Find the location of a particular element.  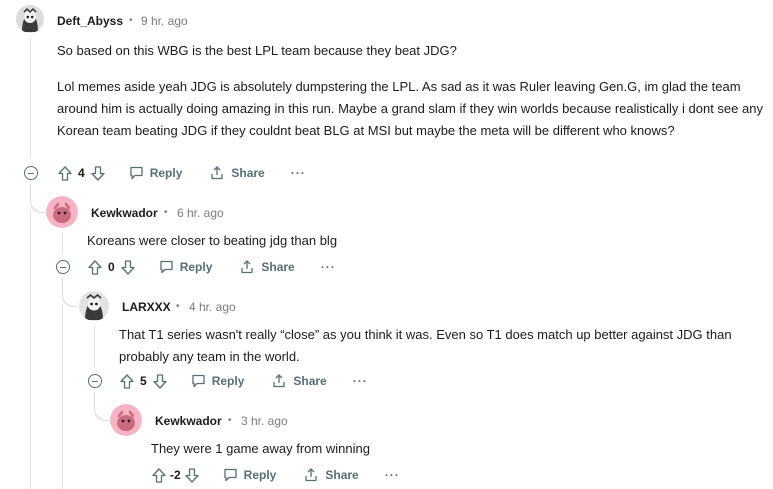

comment-body: They were 1 game away from winning is located at coordinates (456, 449).